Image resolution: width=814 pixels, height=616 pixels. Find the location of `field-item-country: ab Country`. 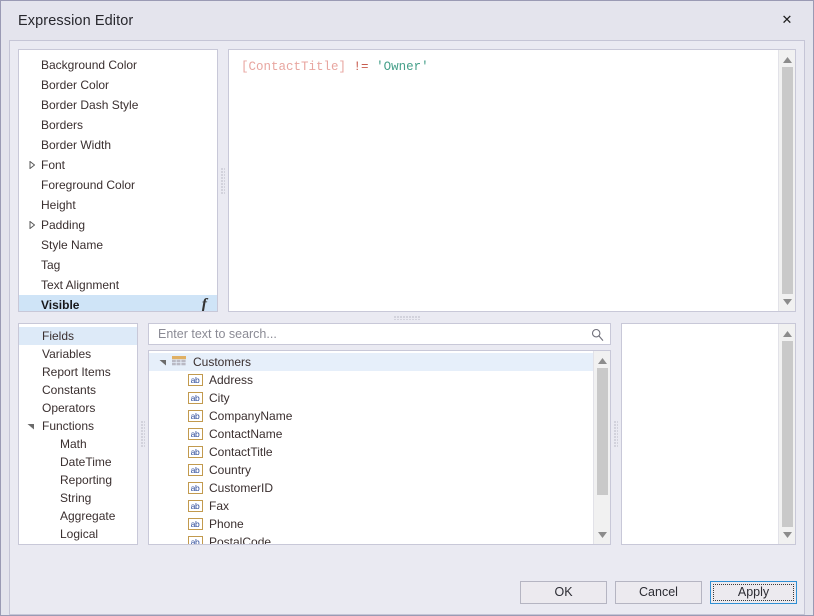

field-item-country: ab Country is located at coordinates (371, 470).